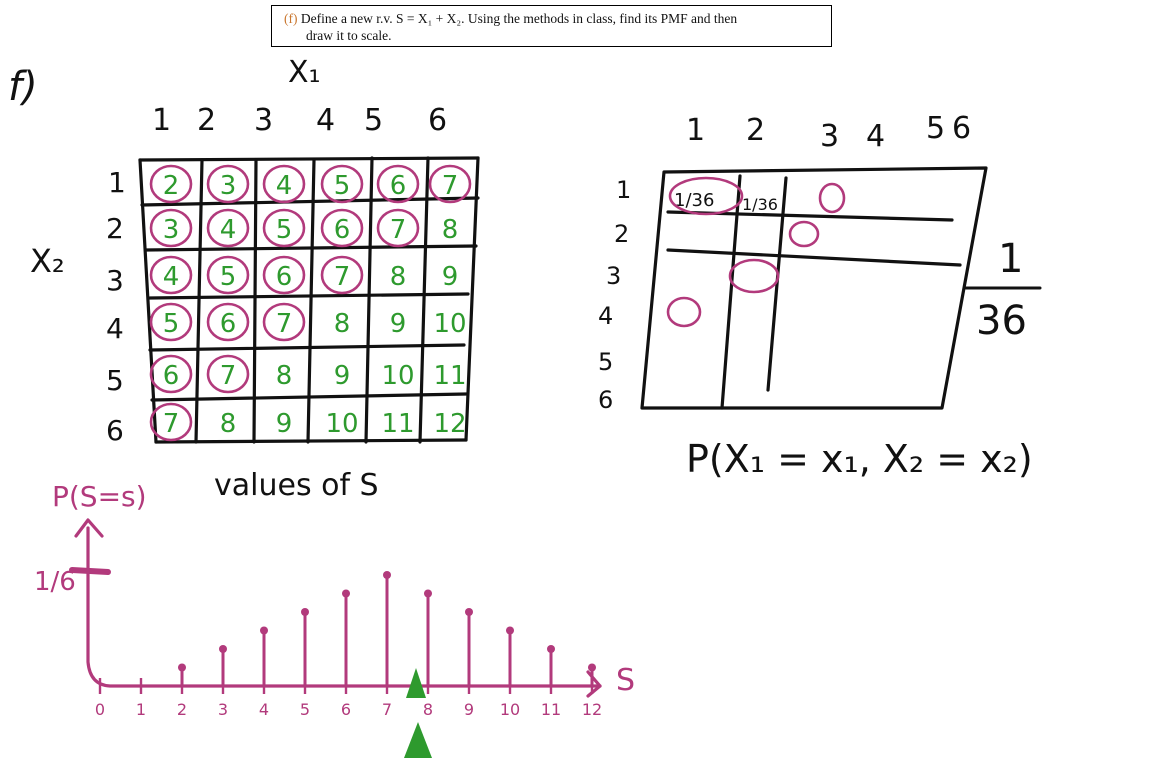  I want to click on col-head: 3, so click(263, 120).